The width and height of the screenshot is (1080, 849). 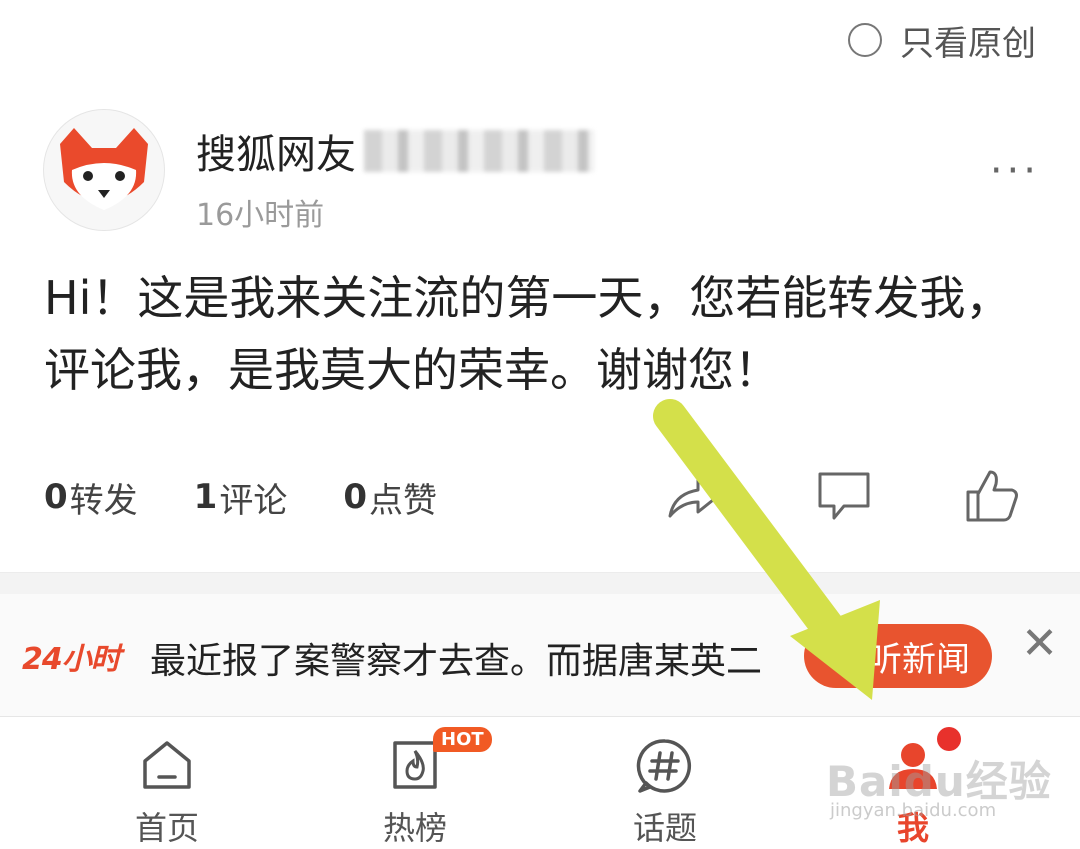 What do you see at coordinates (844, 496) in the screenshot?
I see `comment-icon` at bounding box center [844, 496].